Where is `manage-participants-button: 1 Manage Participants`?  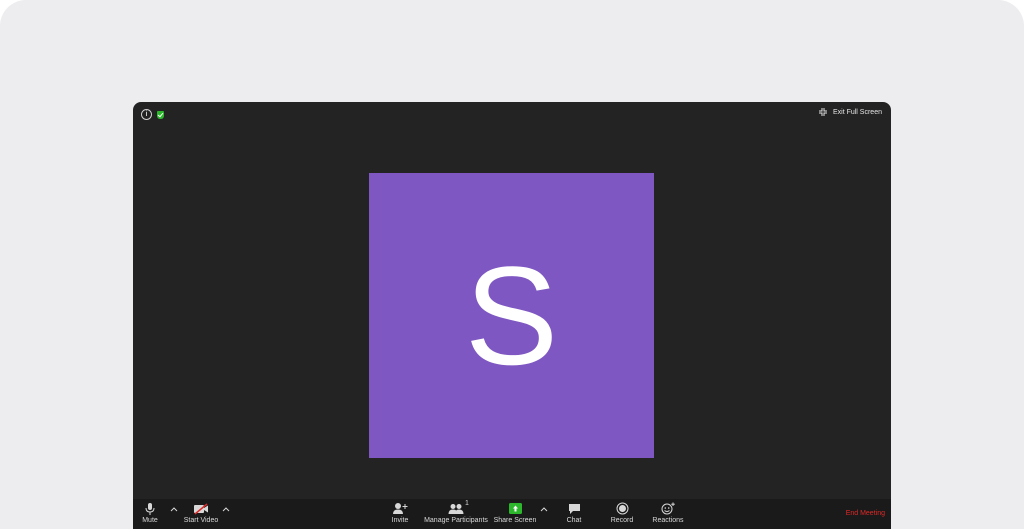
manage-participants-button: 1 Manage Participants is located at coordinates (456, 514).